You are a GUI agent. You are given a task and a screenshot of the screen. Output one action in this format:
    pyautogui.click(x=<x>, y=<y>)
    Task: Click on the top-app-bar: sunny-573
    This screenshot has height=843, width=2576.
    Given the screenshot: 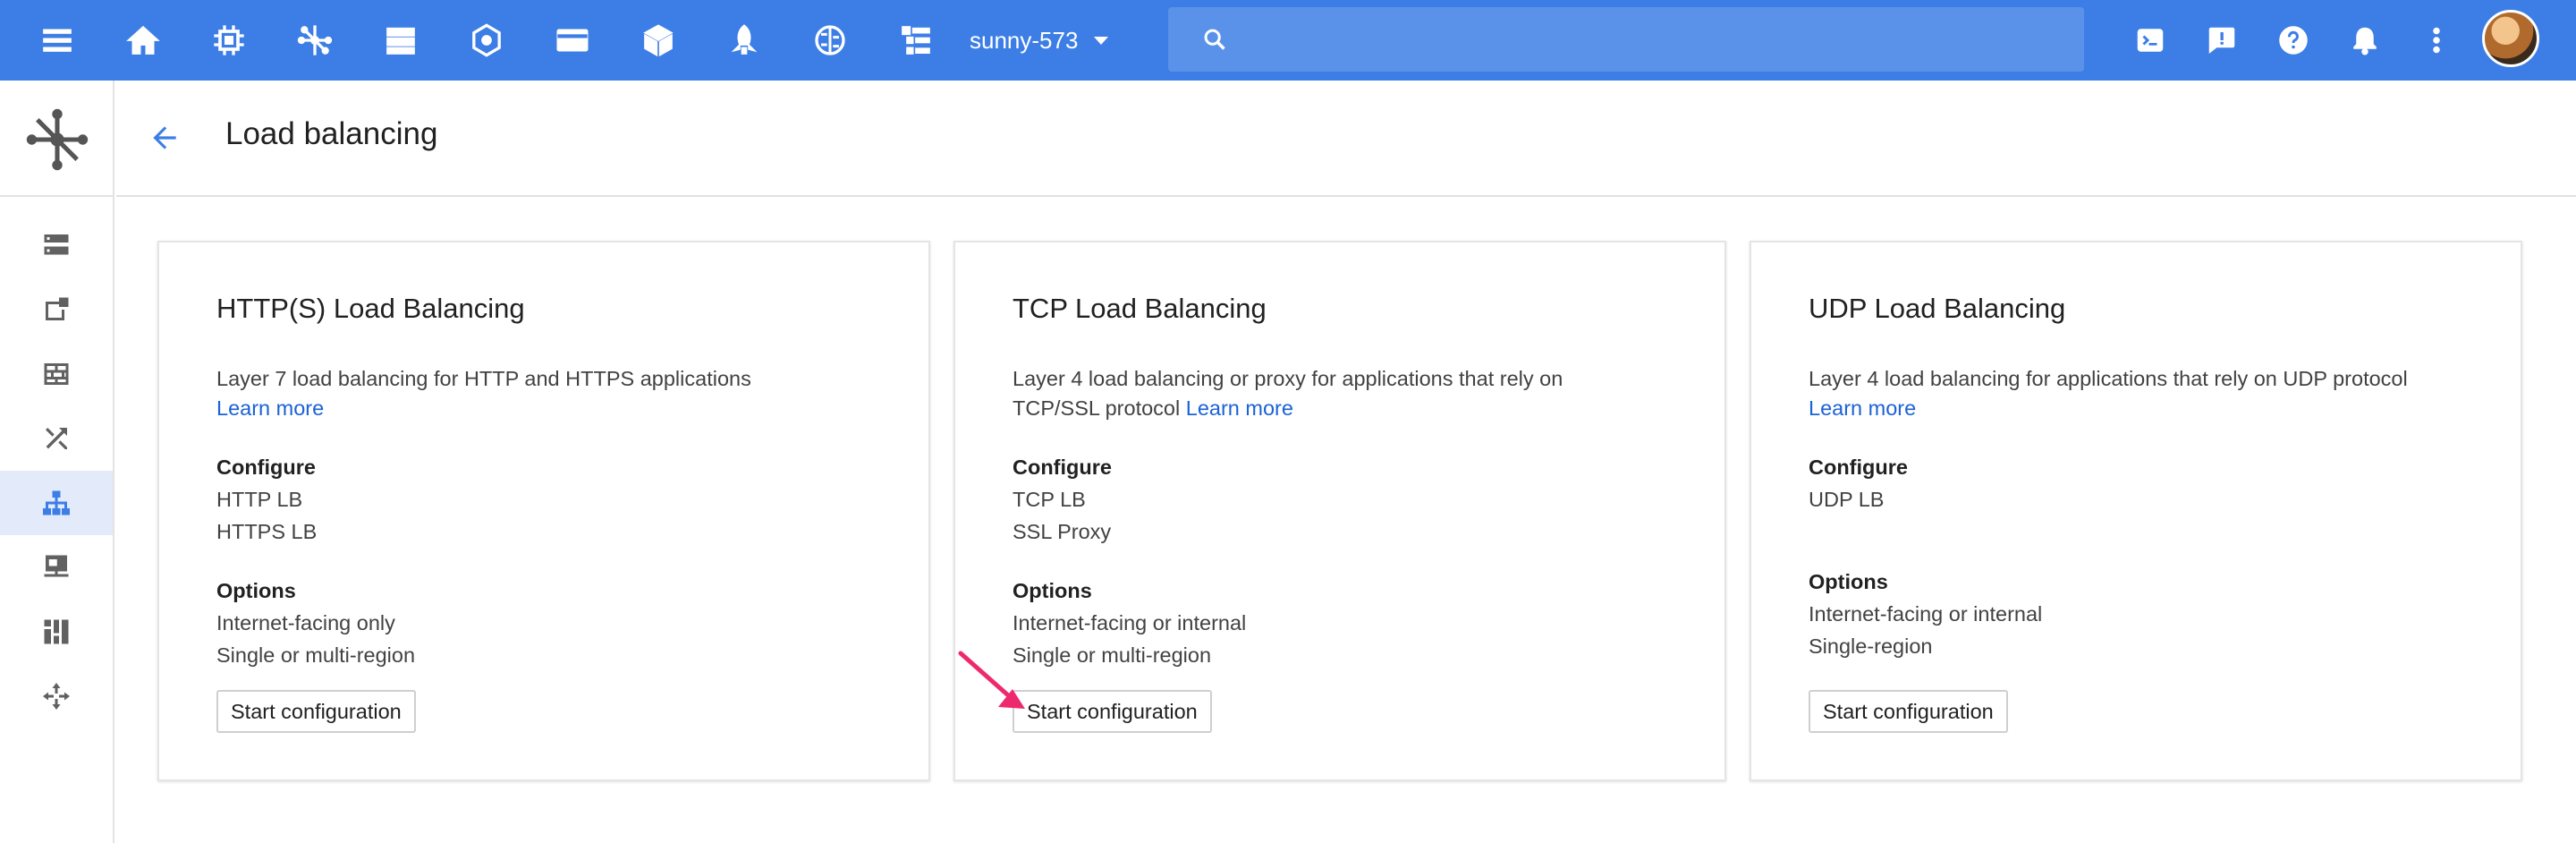 What is the action you would take?
    pyautogui.click(x=1288, y=40)
    